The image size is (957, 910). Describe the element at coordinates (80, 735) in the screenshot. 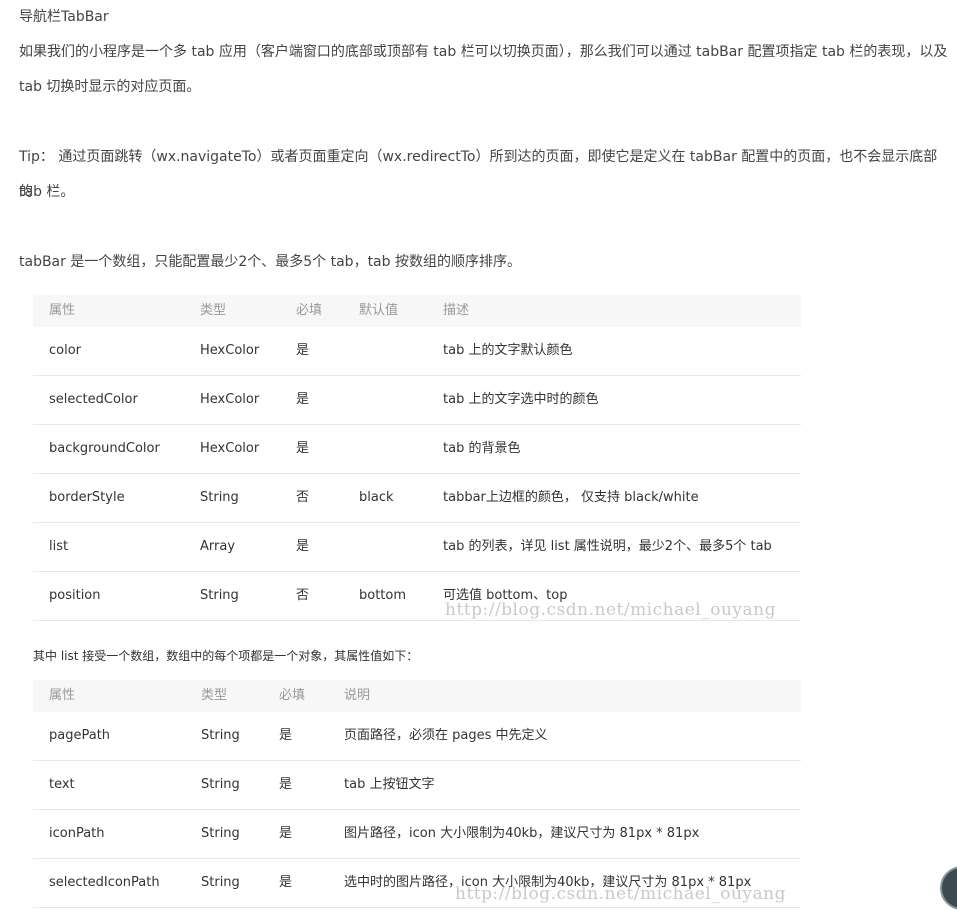

I see `table-cell: pagePath` at that location.